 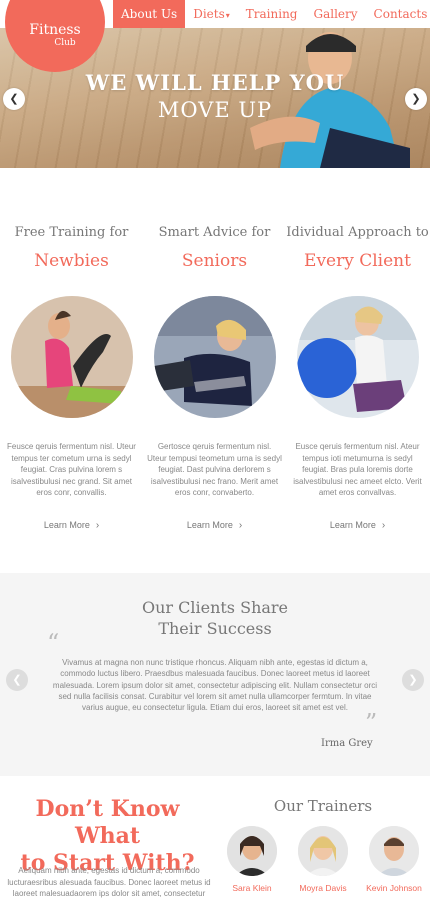 I want to click on nav-item-label: Training, so click(x=271, y=14).